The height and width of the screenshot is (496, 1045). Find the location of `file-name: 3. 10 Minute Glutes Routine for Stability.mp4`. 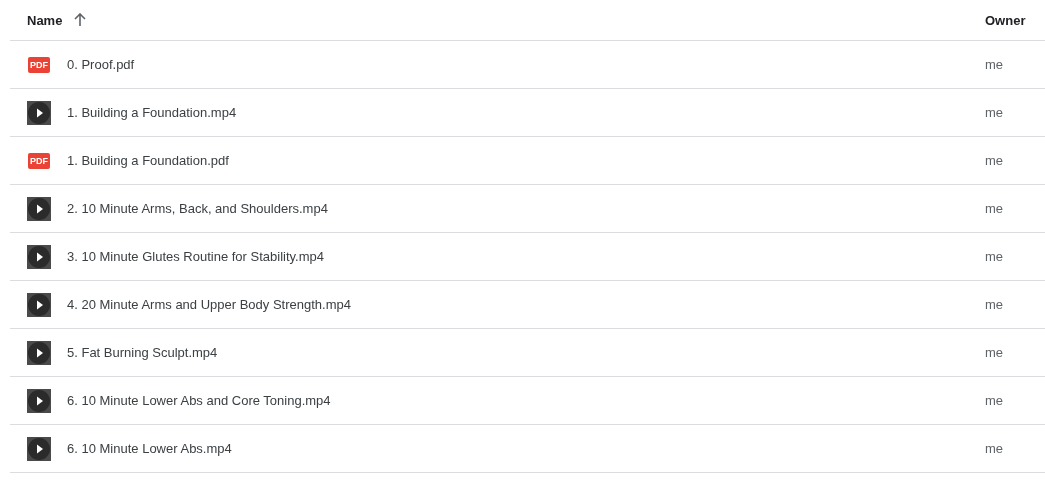

file-name: 3. 10 Minute Glutes Routine for Stability.mp4 is located at coordinates (195, 256).